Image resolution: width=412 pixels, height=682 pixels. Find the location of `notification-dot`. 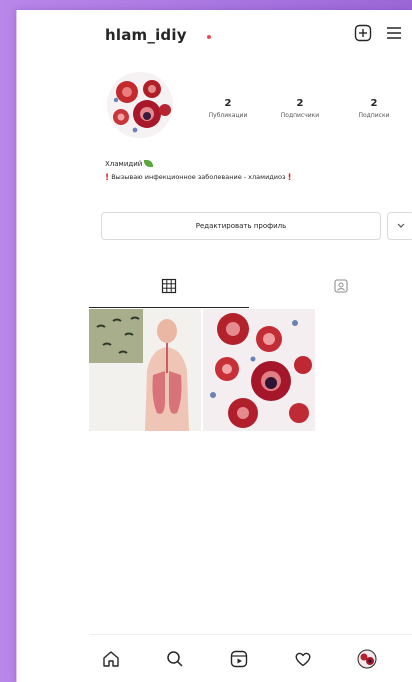

notification-dot is located at coordinates (209, 37).